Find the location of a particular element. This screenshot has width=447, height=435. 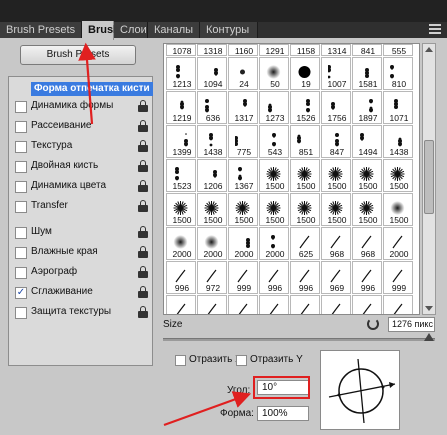

brush-tip-cell: 1526 is located at coordinates (305, 107).